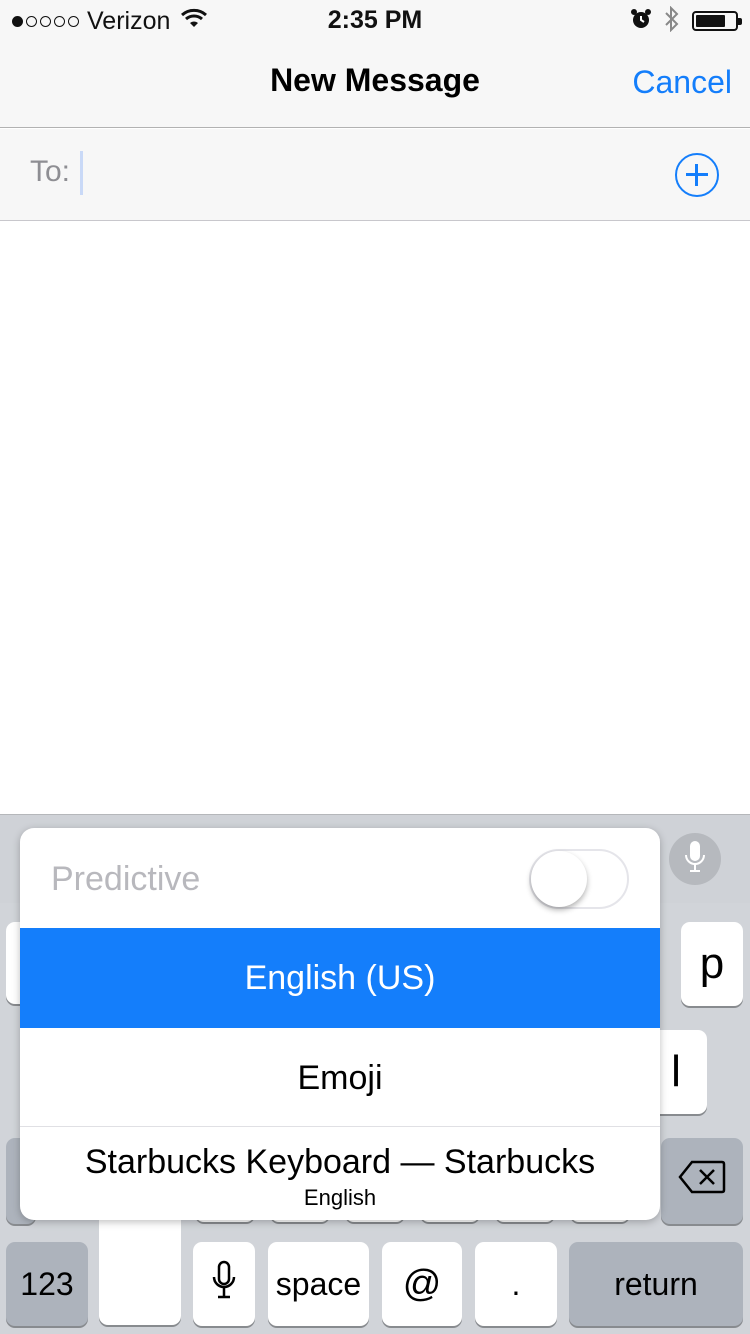 The image size is (750, 1334). I want to click on dictation-key, so click(224, 1284).